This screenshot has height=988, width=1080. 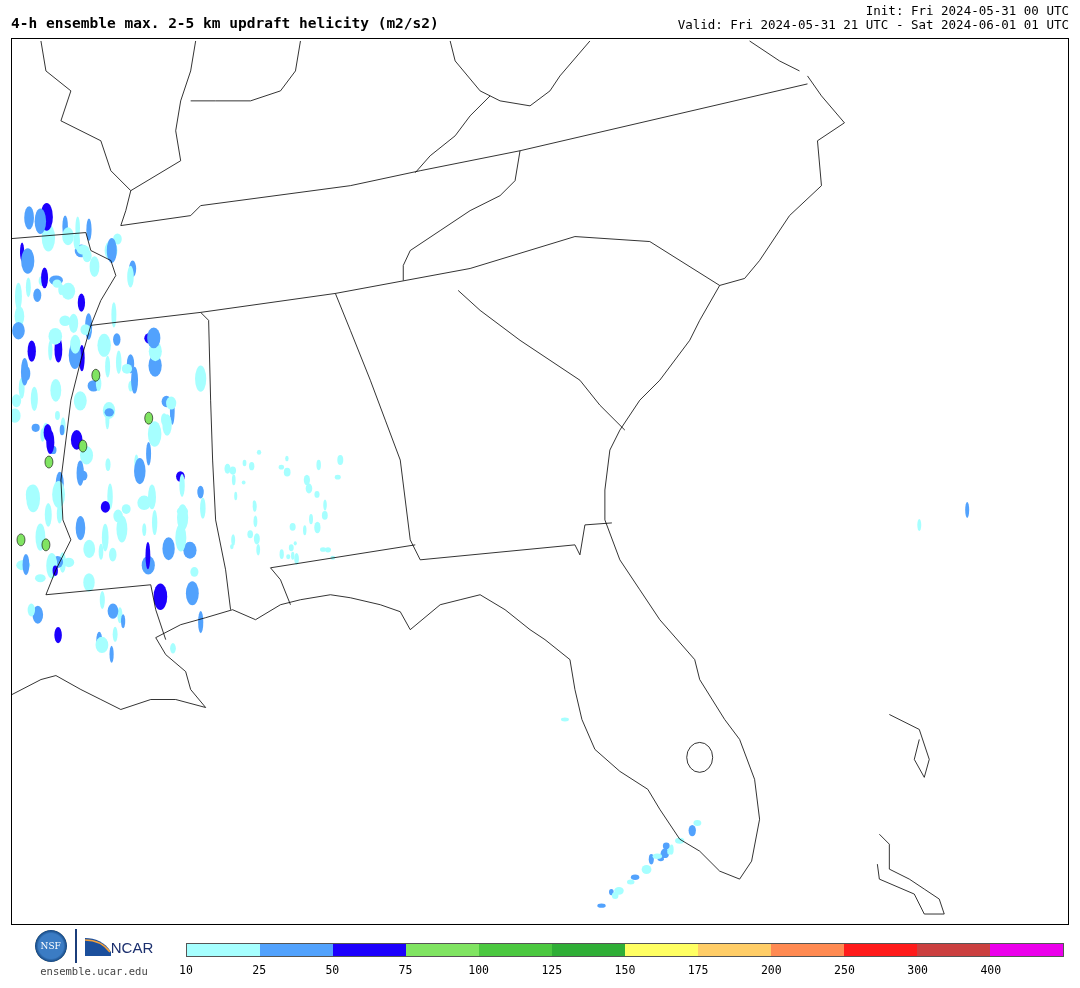 What do you see at coordinates (332, 970) in the screenshot?
I see `scale-label: 50` at bounding box center [332, 970].